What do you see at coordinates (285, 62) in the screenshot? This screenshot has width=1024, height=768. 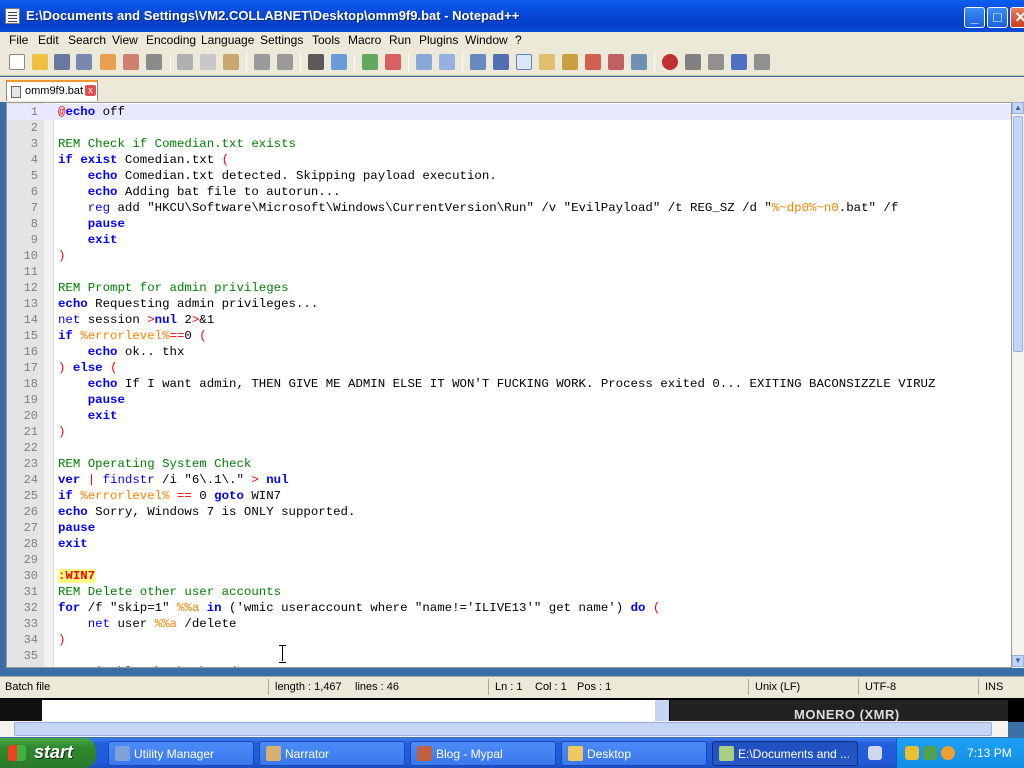 I see `redo-icon` at bounding box center [285, 62].